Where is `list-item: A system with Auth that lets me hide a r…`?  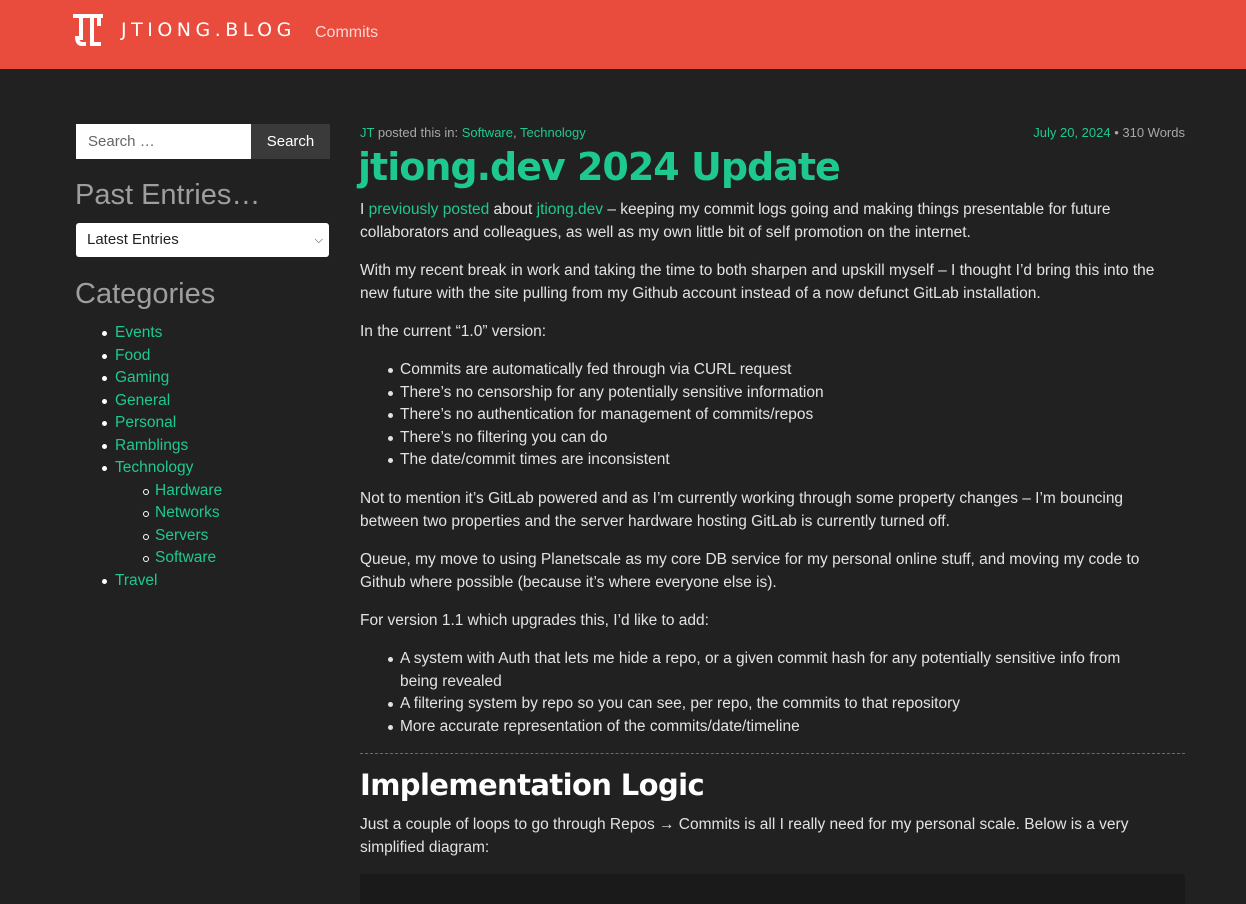
list-item: A system with Auth that lets me hide a r… is located at coordinates (750, 670).